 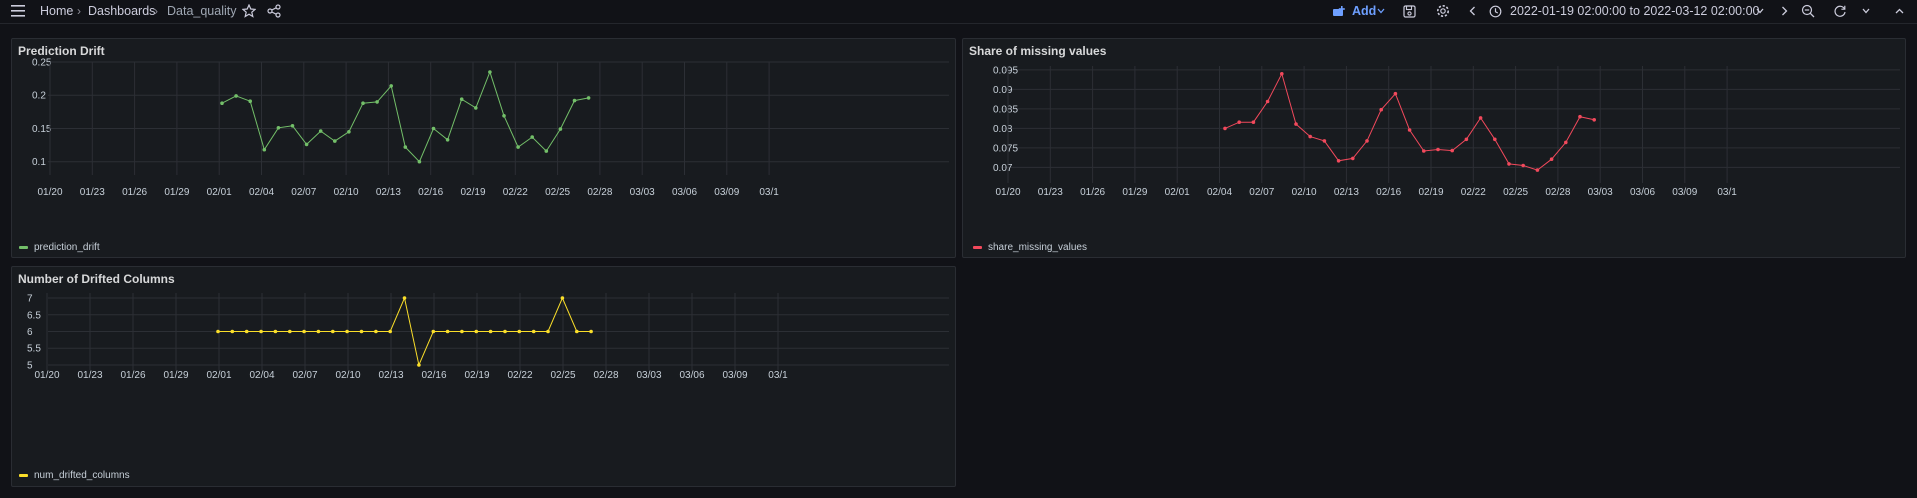 I want to click on save-icon, so click(x=1409, y=11).